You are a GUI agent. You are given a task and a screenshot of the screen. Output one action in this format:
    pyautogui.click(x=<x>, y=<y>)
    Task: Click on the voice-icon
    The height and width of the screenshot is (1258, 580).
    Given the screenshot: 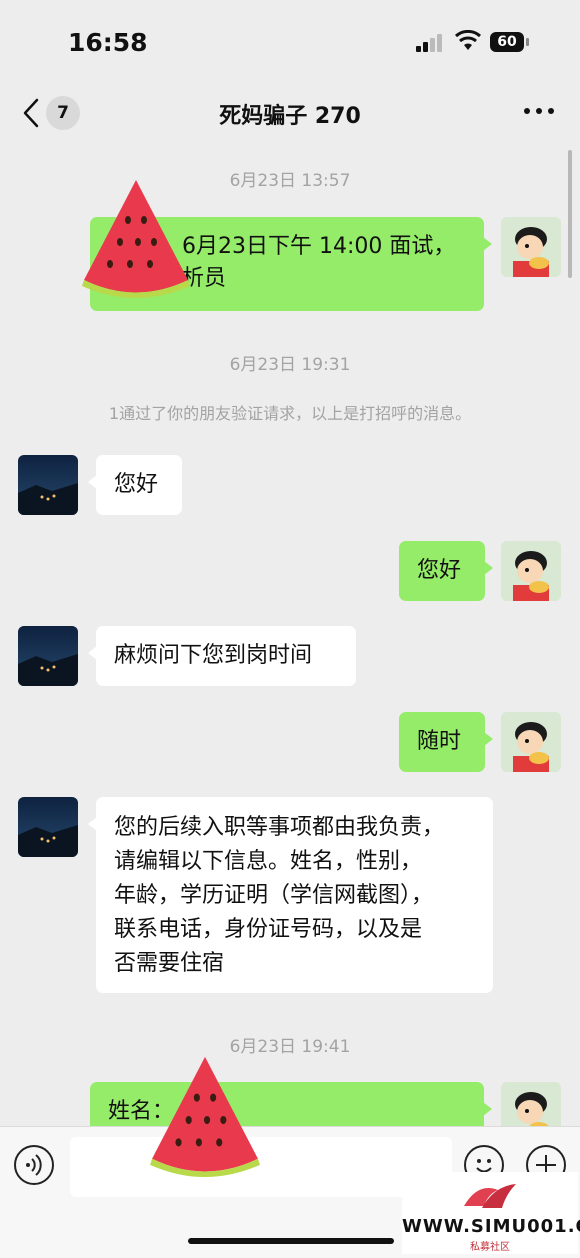 What is the action you would take?
    pyautogui.click(x=34, y=1165)
    